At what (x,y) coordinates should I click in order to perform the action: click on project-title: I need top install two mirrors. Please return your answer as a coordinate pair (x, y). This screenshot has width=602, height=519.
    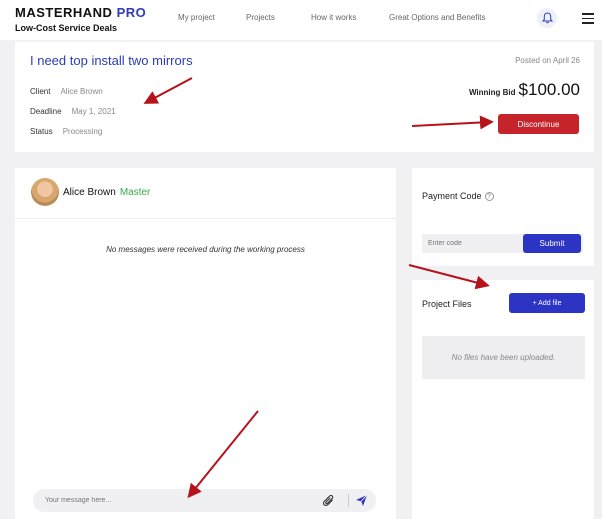
    Looking at the image, I should click on (111, 60).